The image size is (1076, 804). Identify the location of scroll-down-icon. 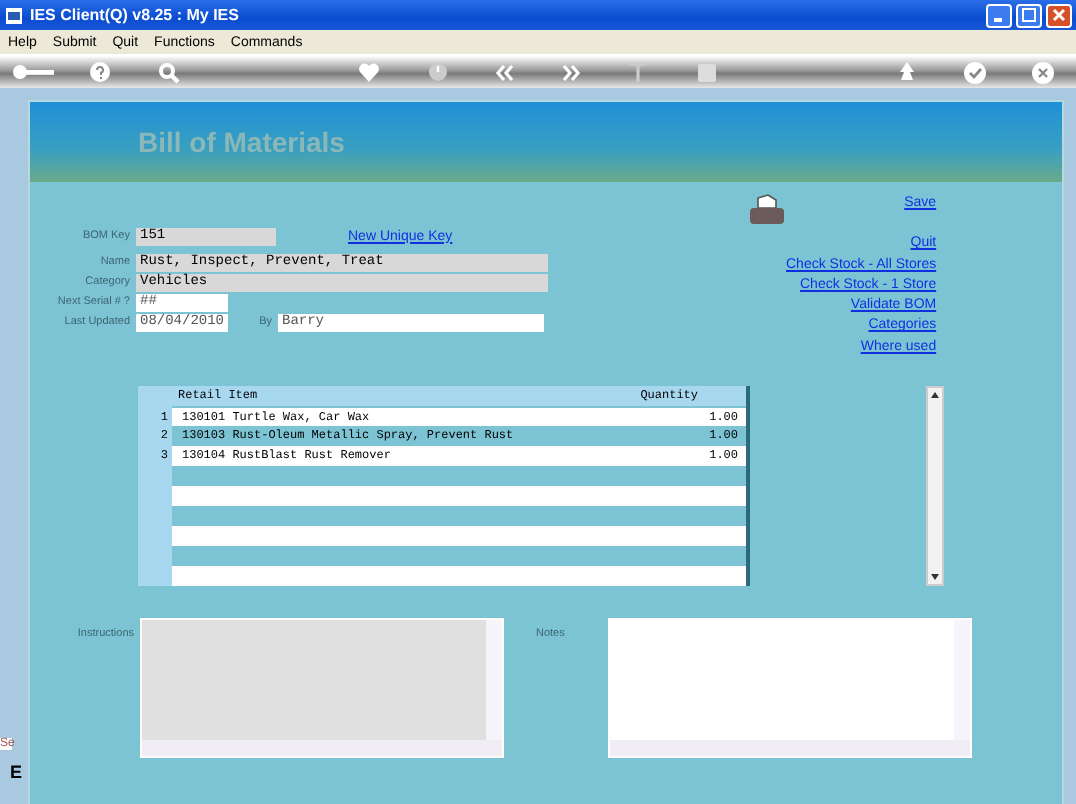
(935, 577).